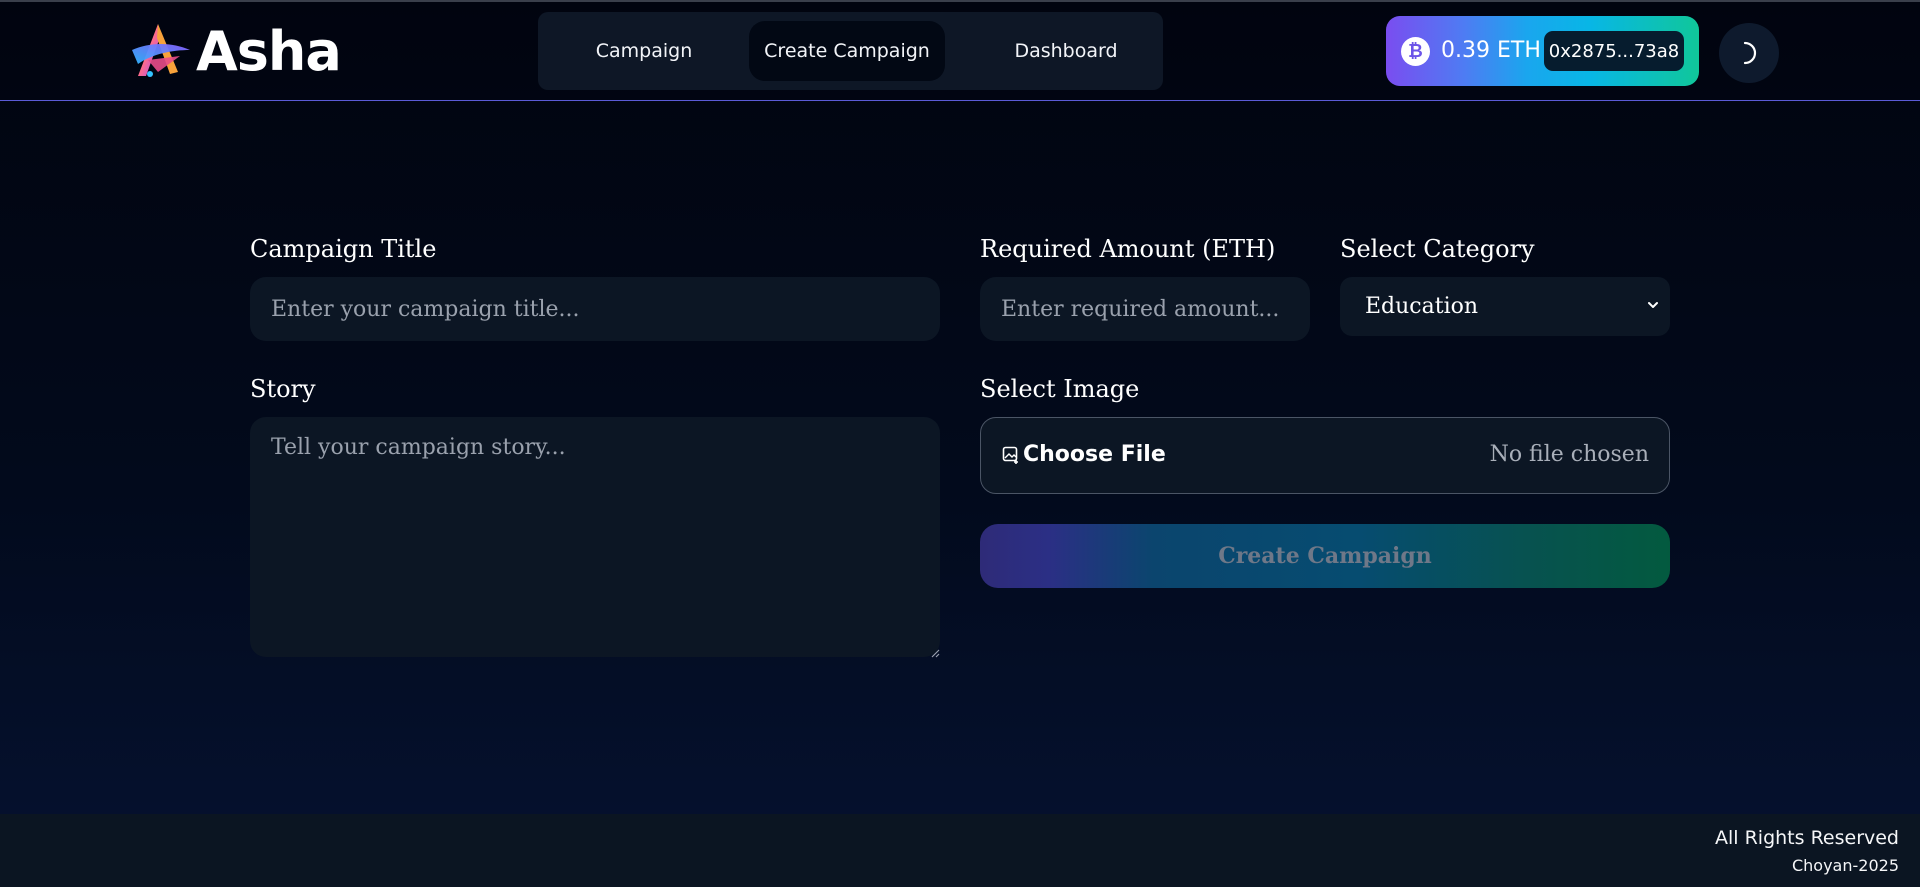 This screenshot has width=1920, height=887. Describe the element at coordinates (1569, 454) in the screenshot. I see `file-status-text: No file chosen` at that location.